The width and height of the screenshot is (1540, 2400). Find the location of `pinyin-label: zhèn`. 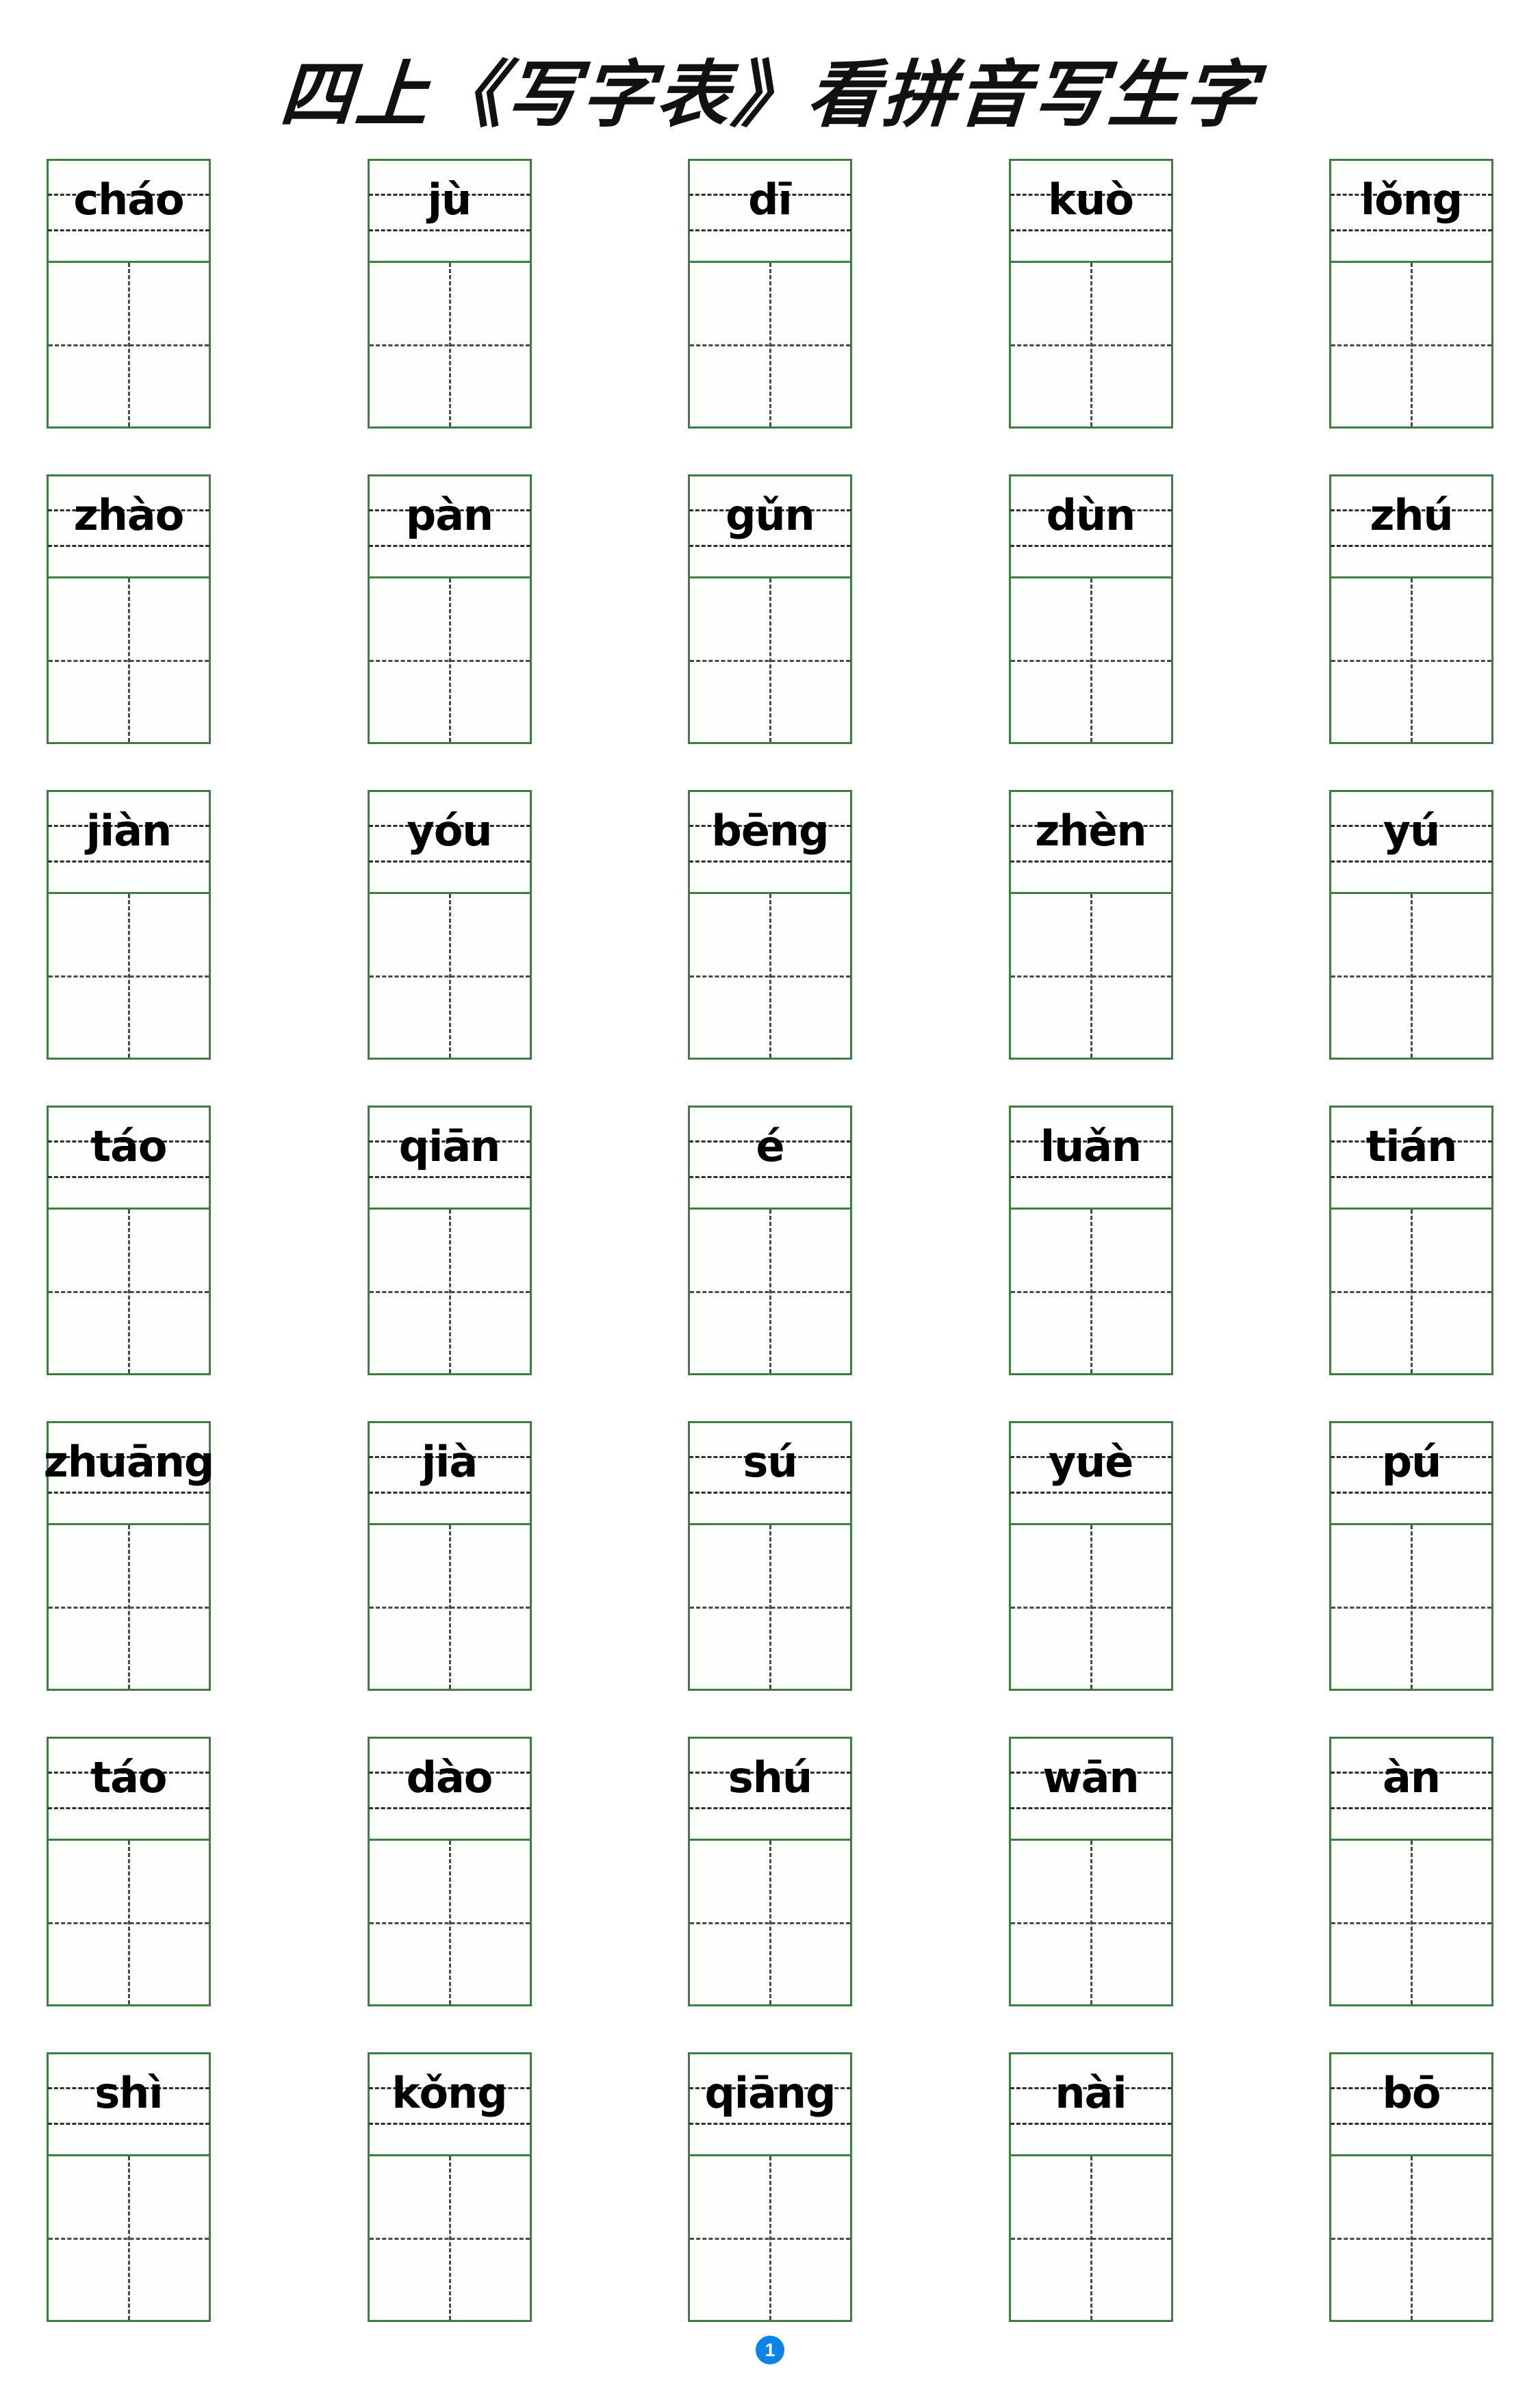

pinyin-label: zhèn is located at coordinates (1090, 831).